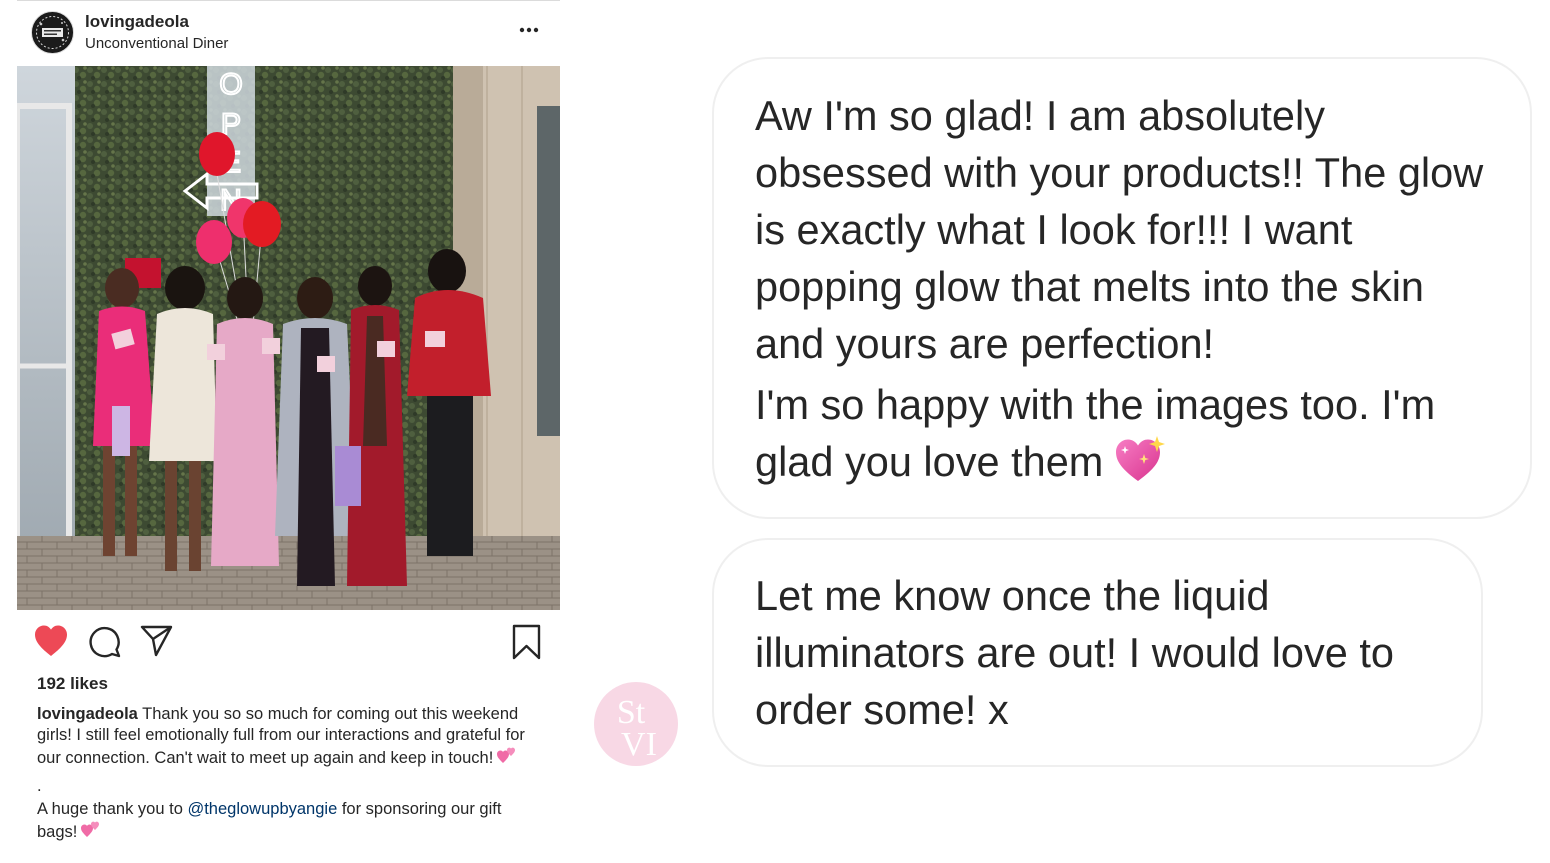 Image resolution: width=1550 pixels, height=863 pixels. What do you see at coordinates (137, 22) in the screenshot?
I see `post-username: lovingadeola` at bounding box center [137, 22].